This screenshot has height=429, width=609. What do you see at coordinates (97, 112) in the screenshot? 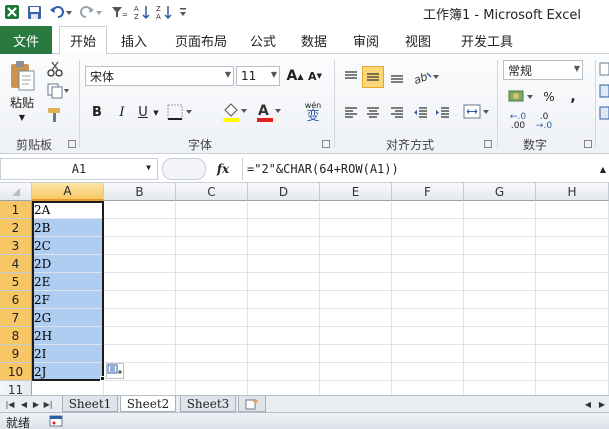
I see `bold-button: B` at bounding box center [97, 112].